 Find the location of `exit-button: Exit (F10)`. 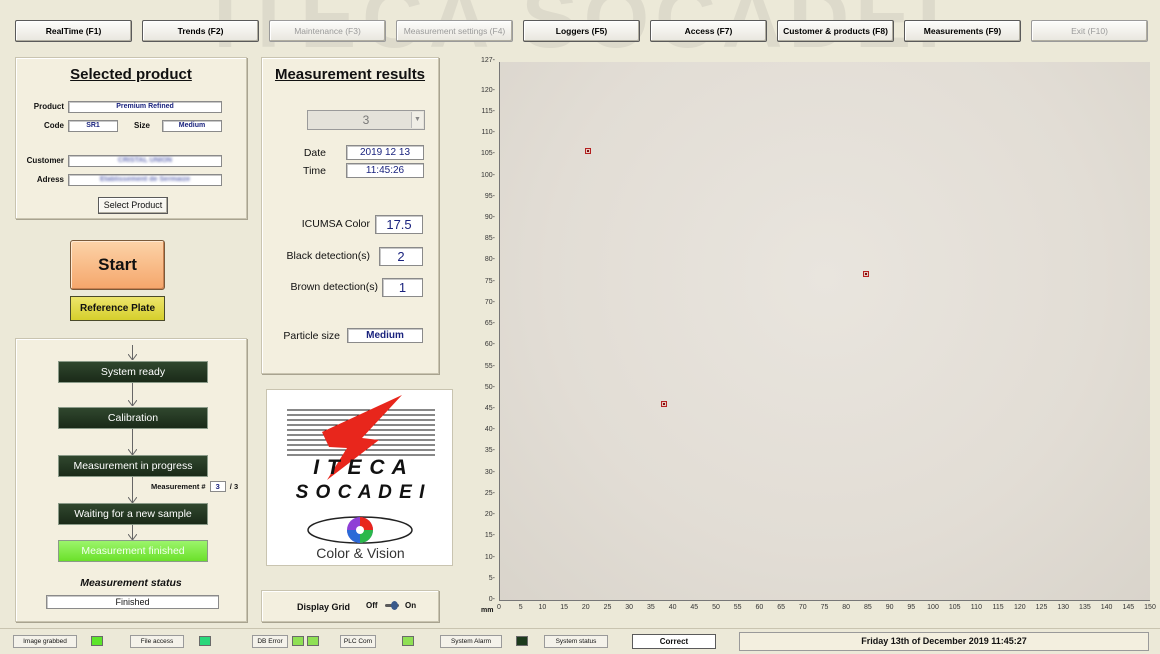

exit-button: Exit (F10) is located at coordinates (1089, 31).